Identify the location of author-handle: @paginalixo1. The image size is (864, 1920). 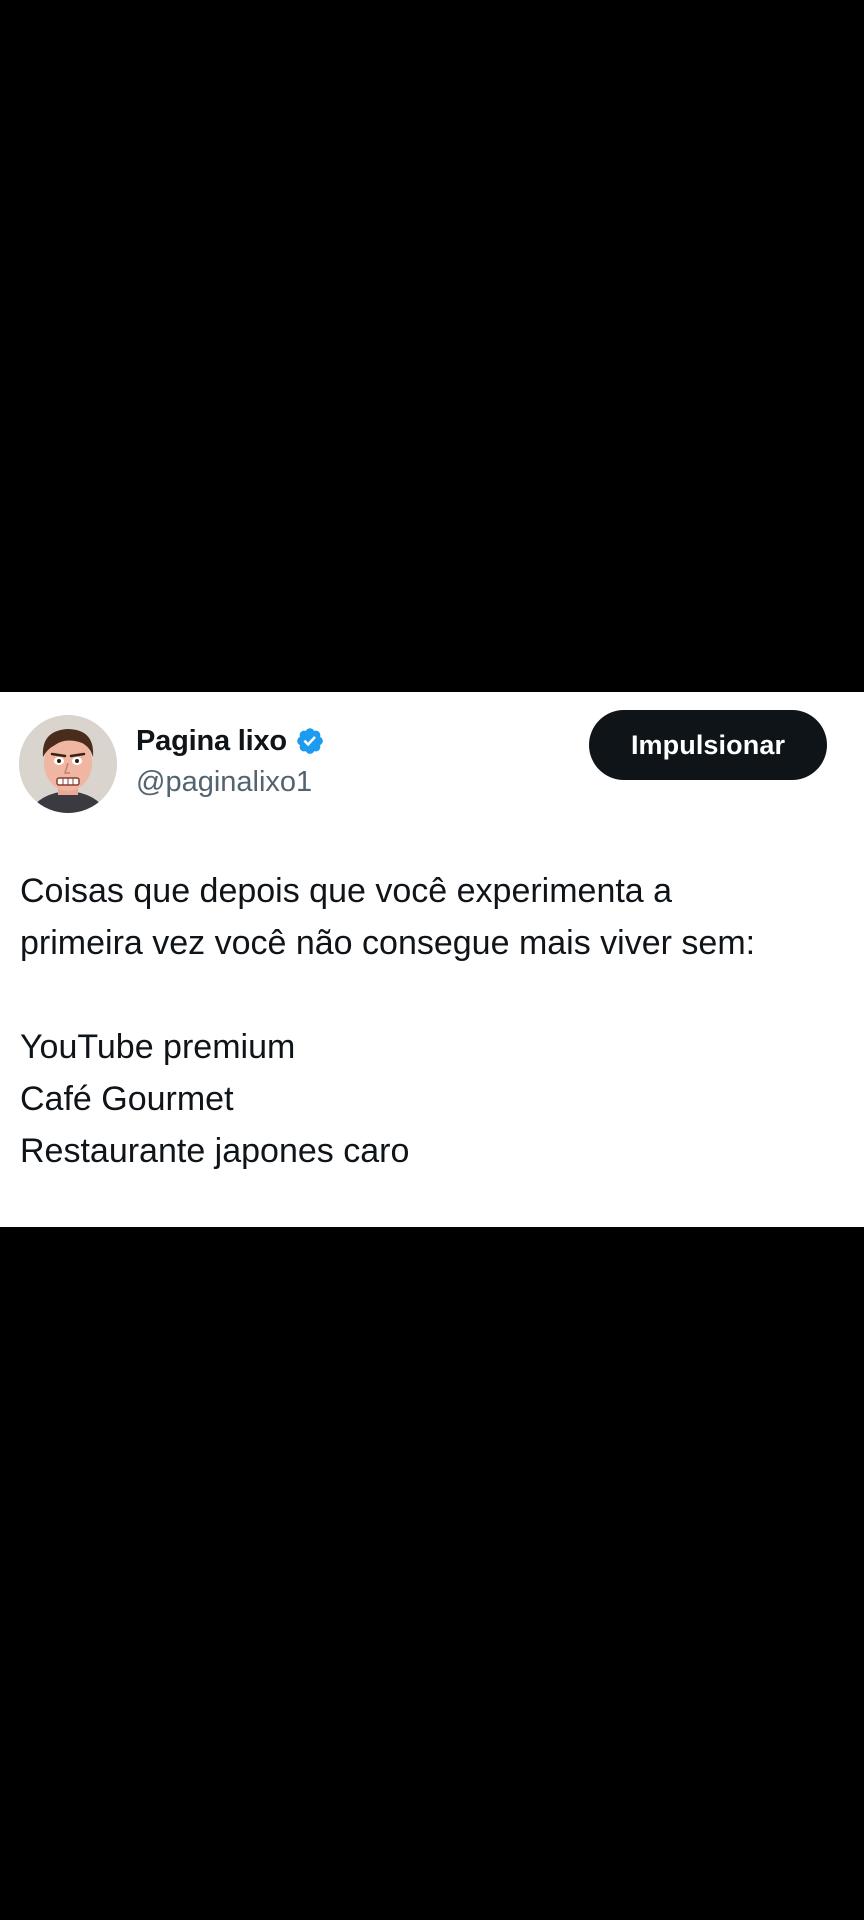
(224, 782).